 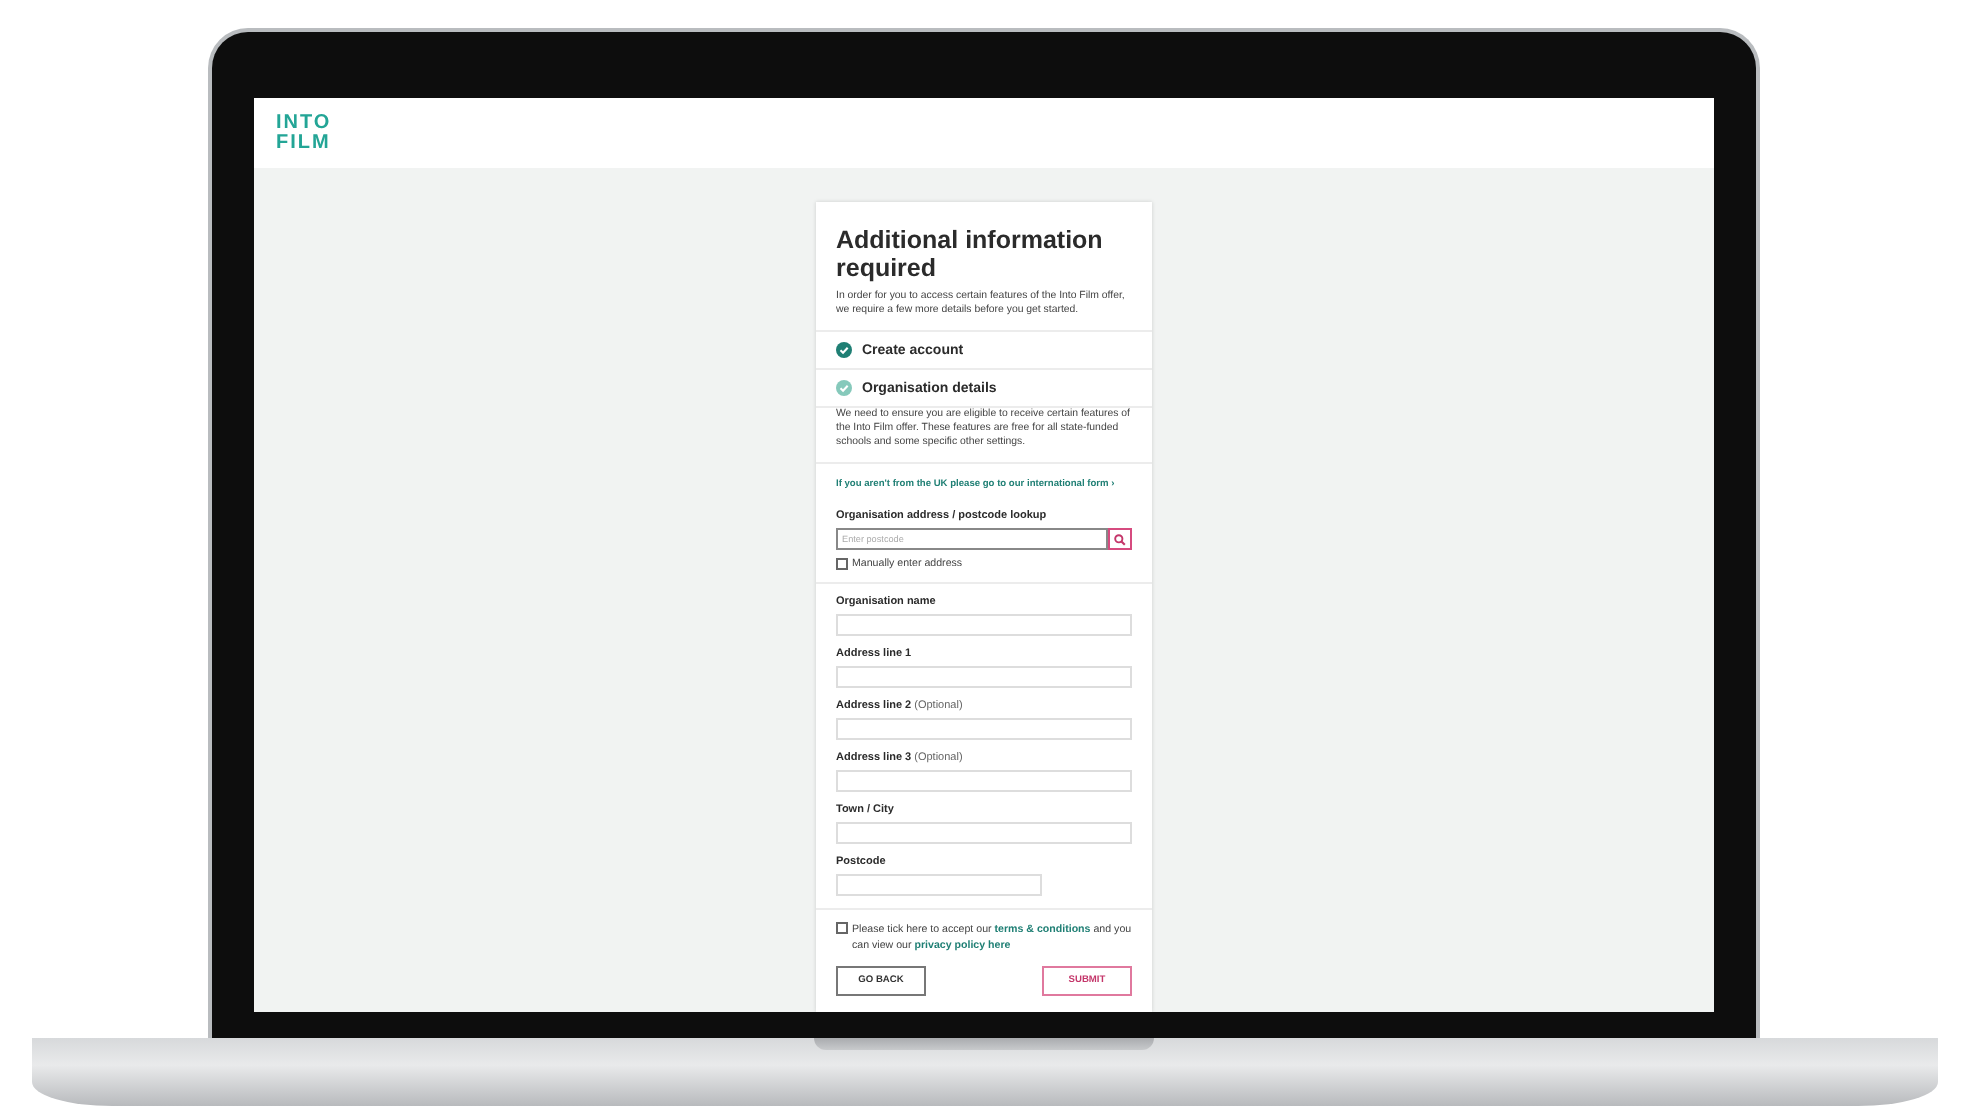 I want to click on logo: INTO FILM, so click(x=304, y=133).